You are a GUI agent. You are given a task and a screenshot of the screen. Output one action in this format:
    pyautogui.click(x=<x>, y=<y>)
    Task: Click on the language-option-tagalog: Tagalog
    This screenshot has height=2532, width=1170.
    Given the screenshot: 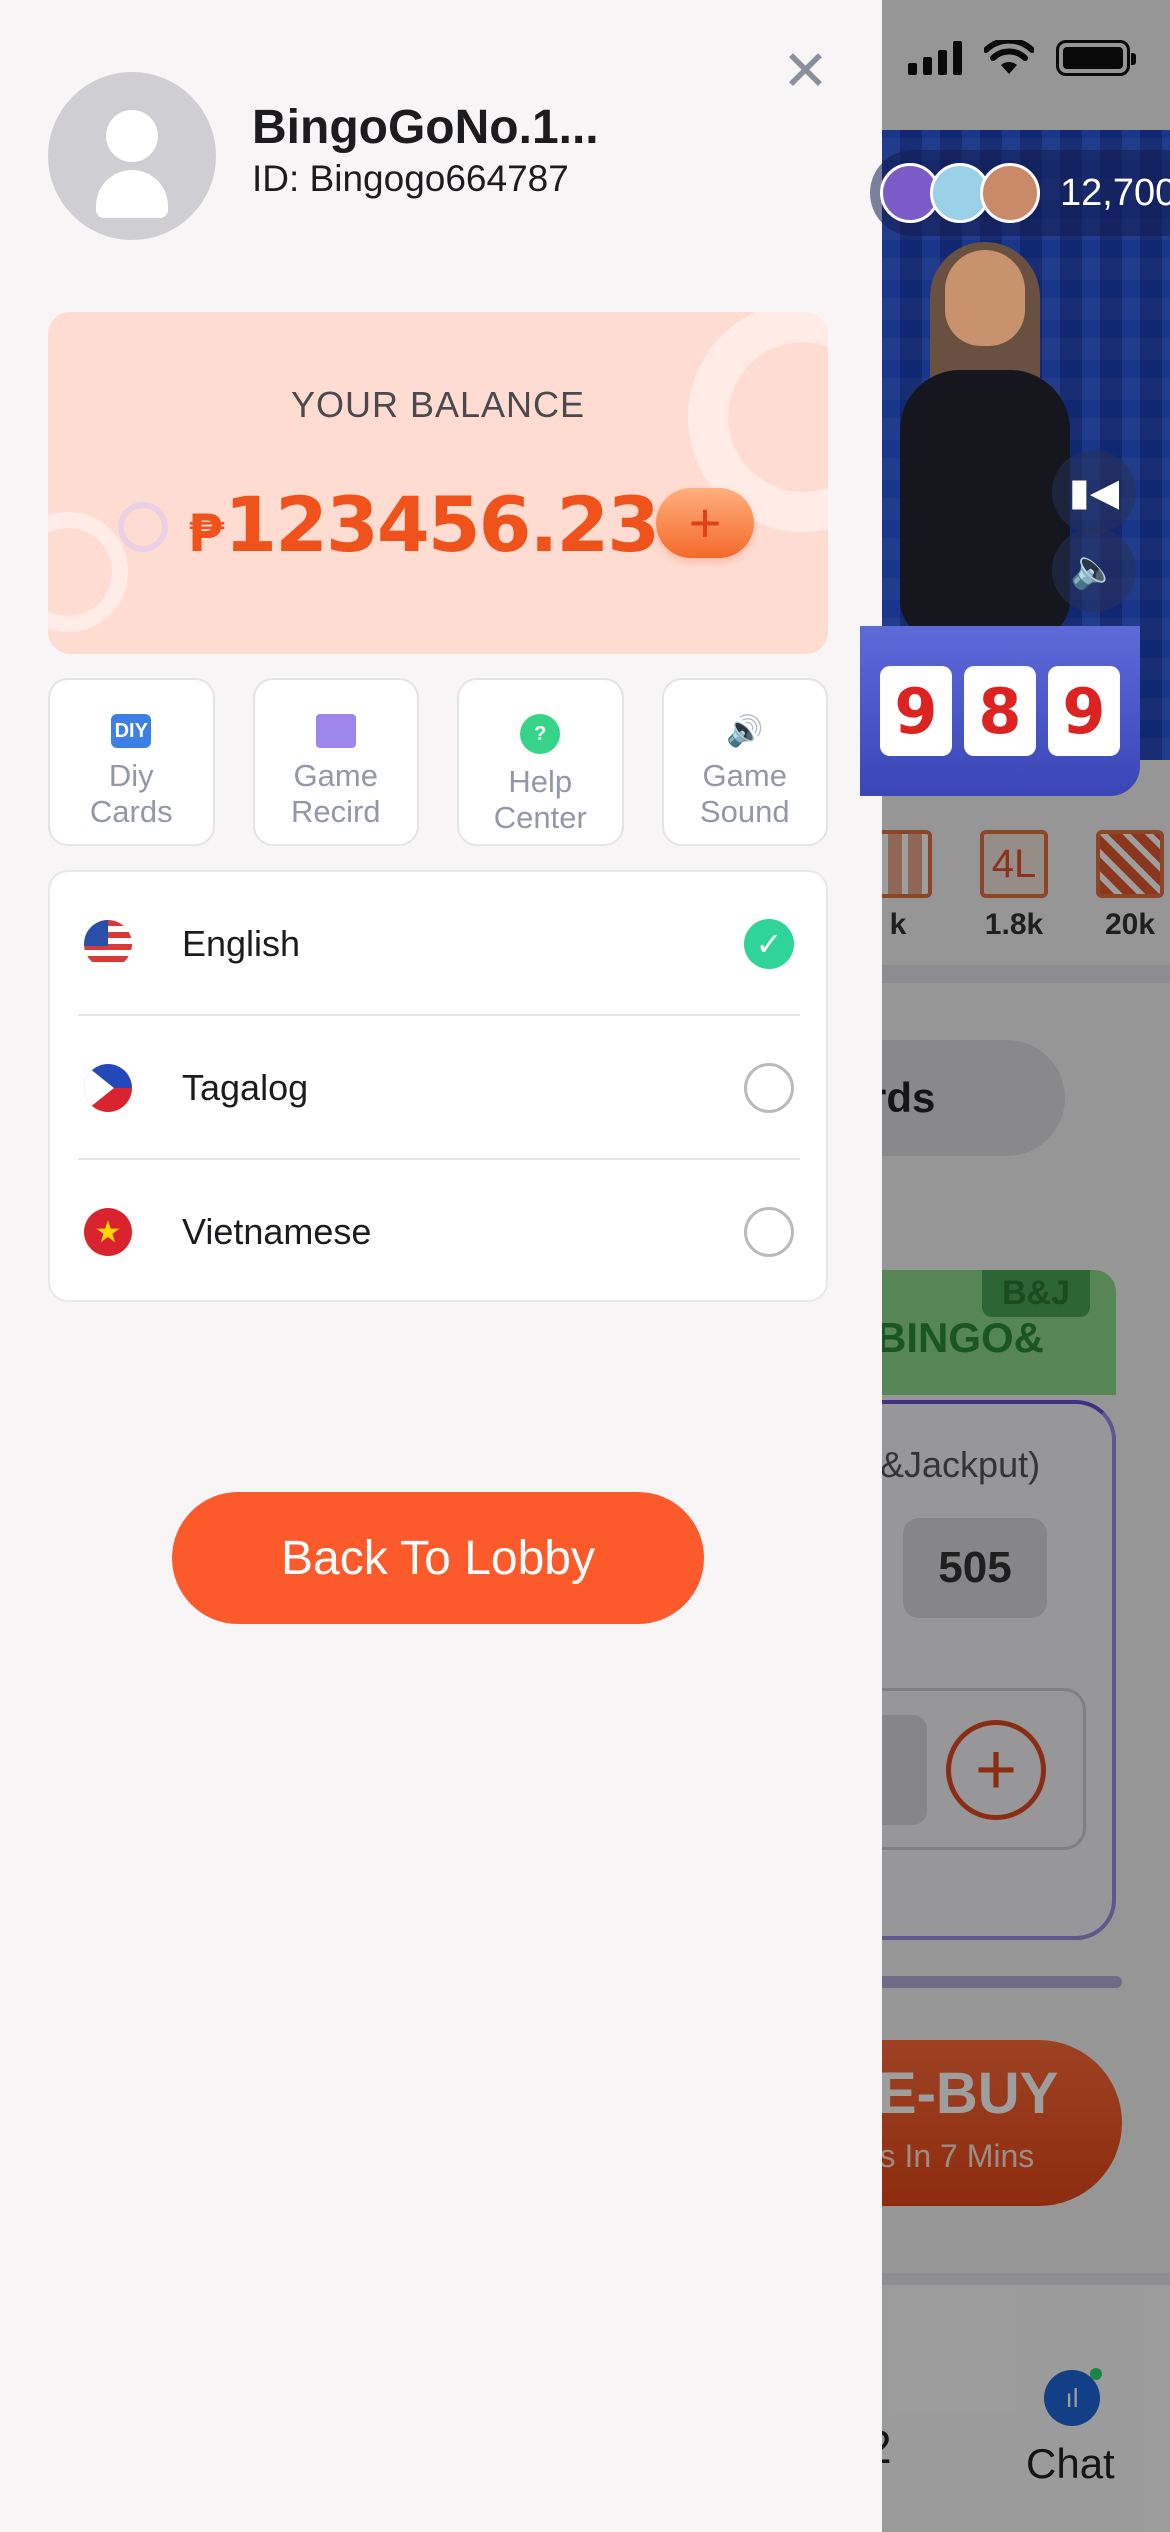 What is the action you would take?
    pyautogui.click(x=438, y=1088)
    